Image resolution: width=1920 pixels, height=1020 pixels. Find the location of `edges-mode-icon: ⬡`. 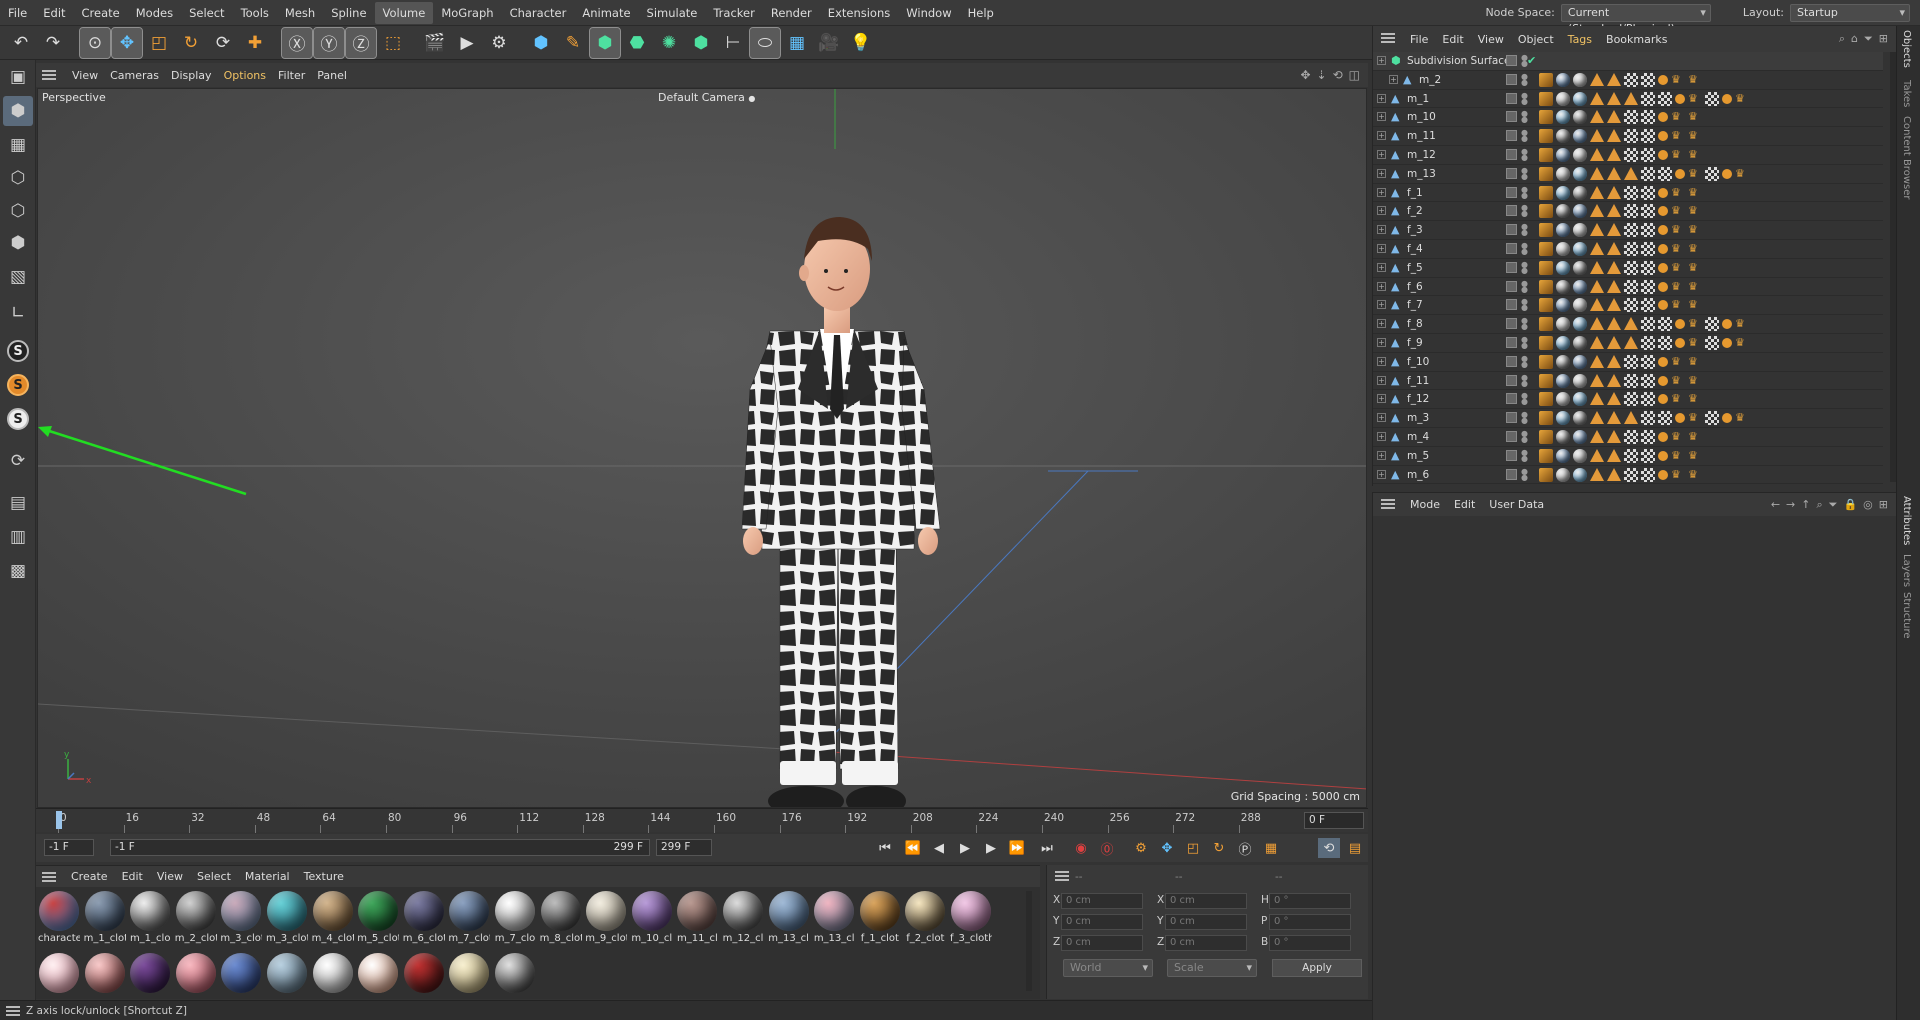

edges-mode-icon: ⬡ is located at coordinates (18, 211).